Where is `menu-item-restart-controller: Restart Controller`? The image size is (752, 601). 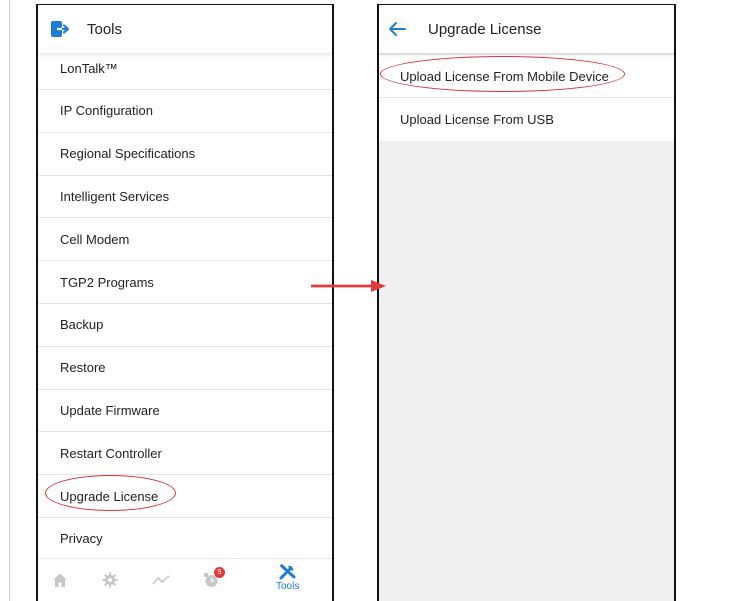
menu-item-restart-controller: Restart Controller is located at coordinates (185, 454).